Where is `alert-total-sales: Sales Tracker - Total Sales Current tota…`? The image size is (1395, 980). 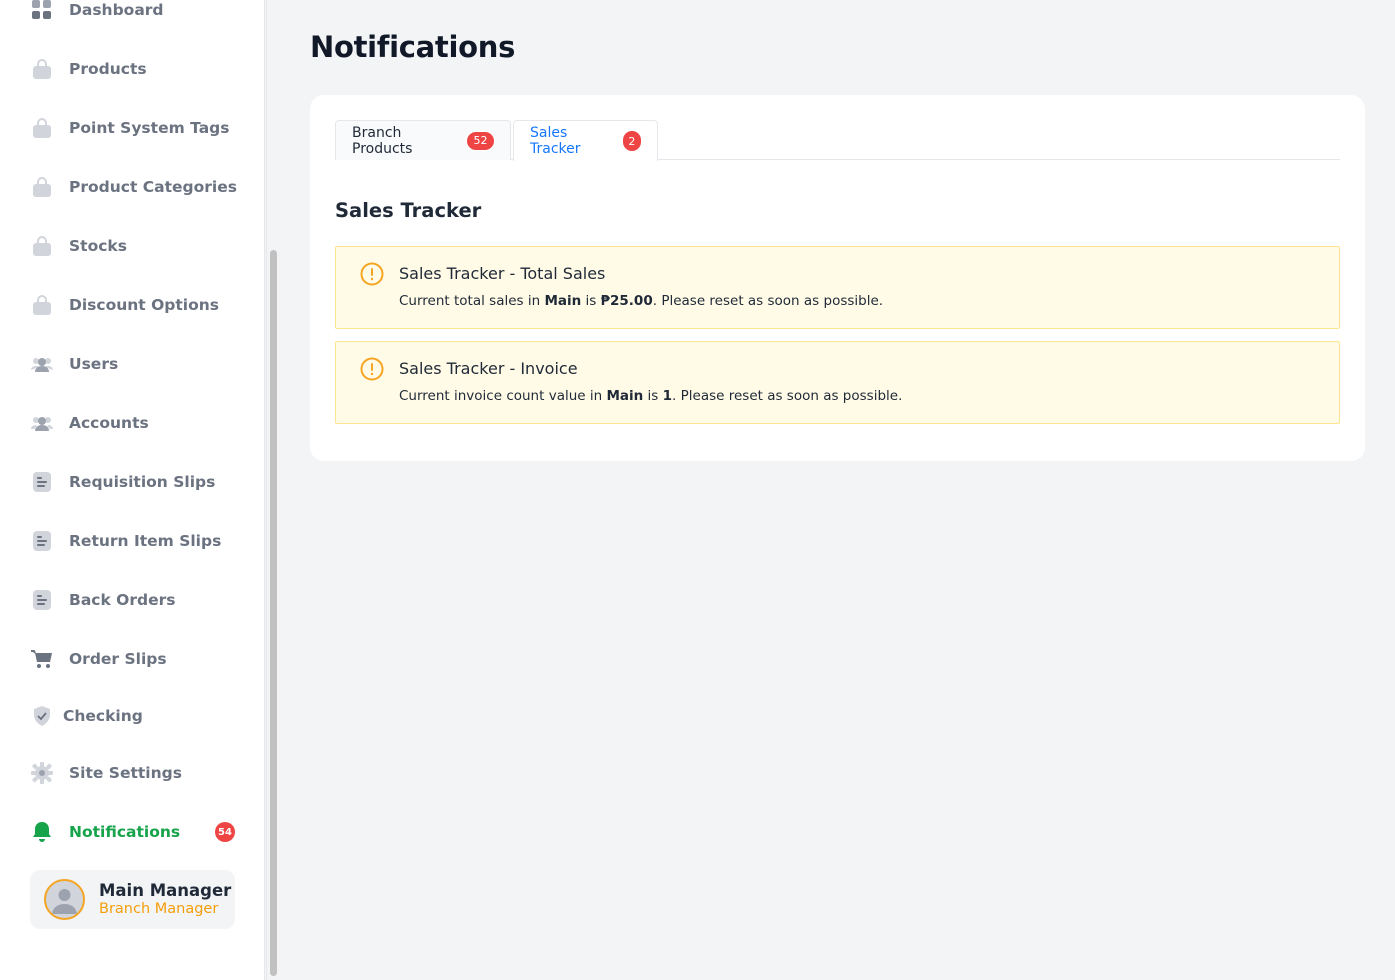 alert-total-sales: Sales Tracker - Total Sales Current tota… is located at coordinates (837, 287).